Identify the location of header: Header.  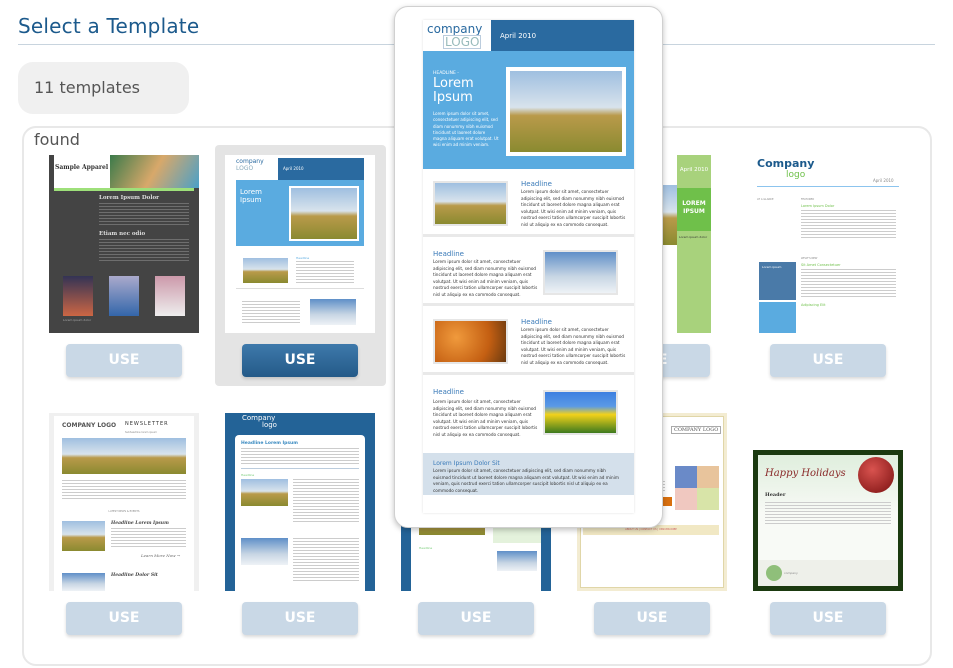
(775, 495).